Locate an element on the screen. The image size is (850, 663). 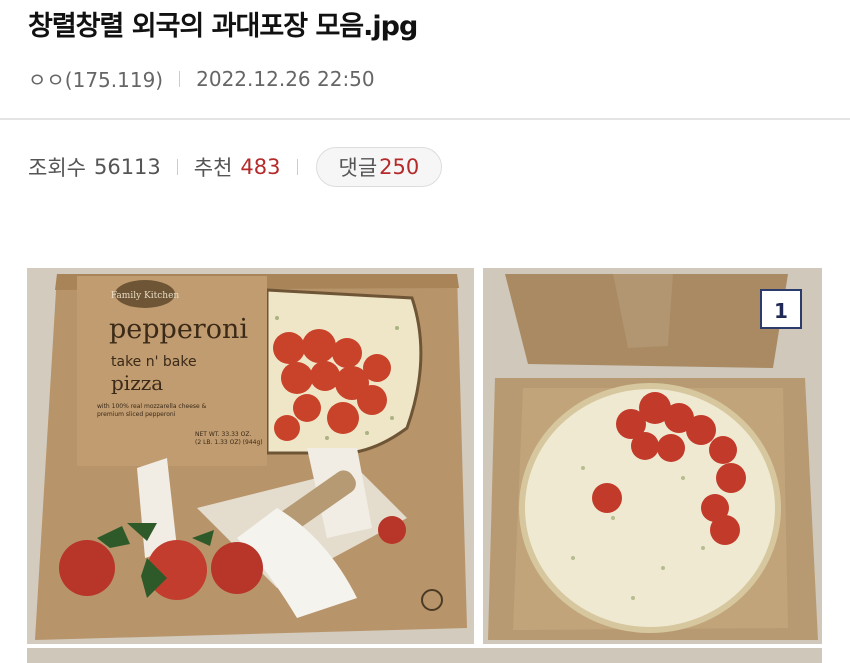
next-photo-strip is located at coordinates (424, 655).